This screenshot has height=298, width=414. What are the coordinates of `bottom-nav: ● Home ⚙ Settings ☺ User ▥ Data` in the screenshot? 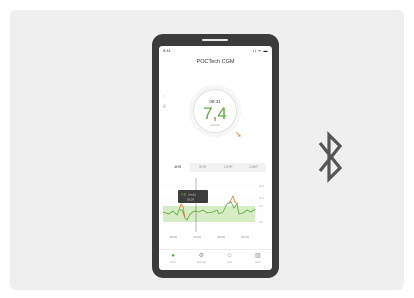 It's located at (215, 259).